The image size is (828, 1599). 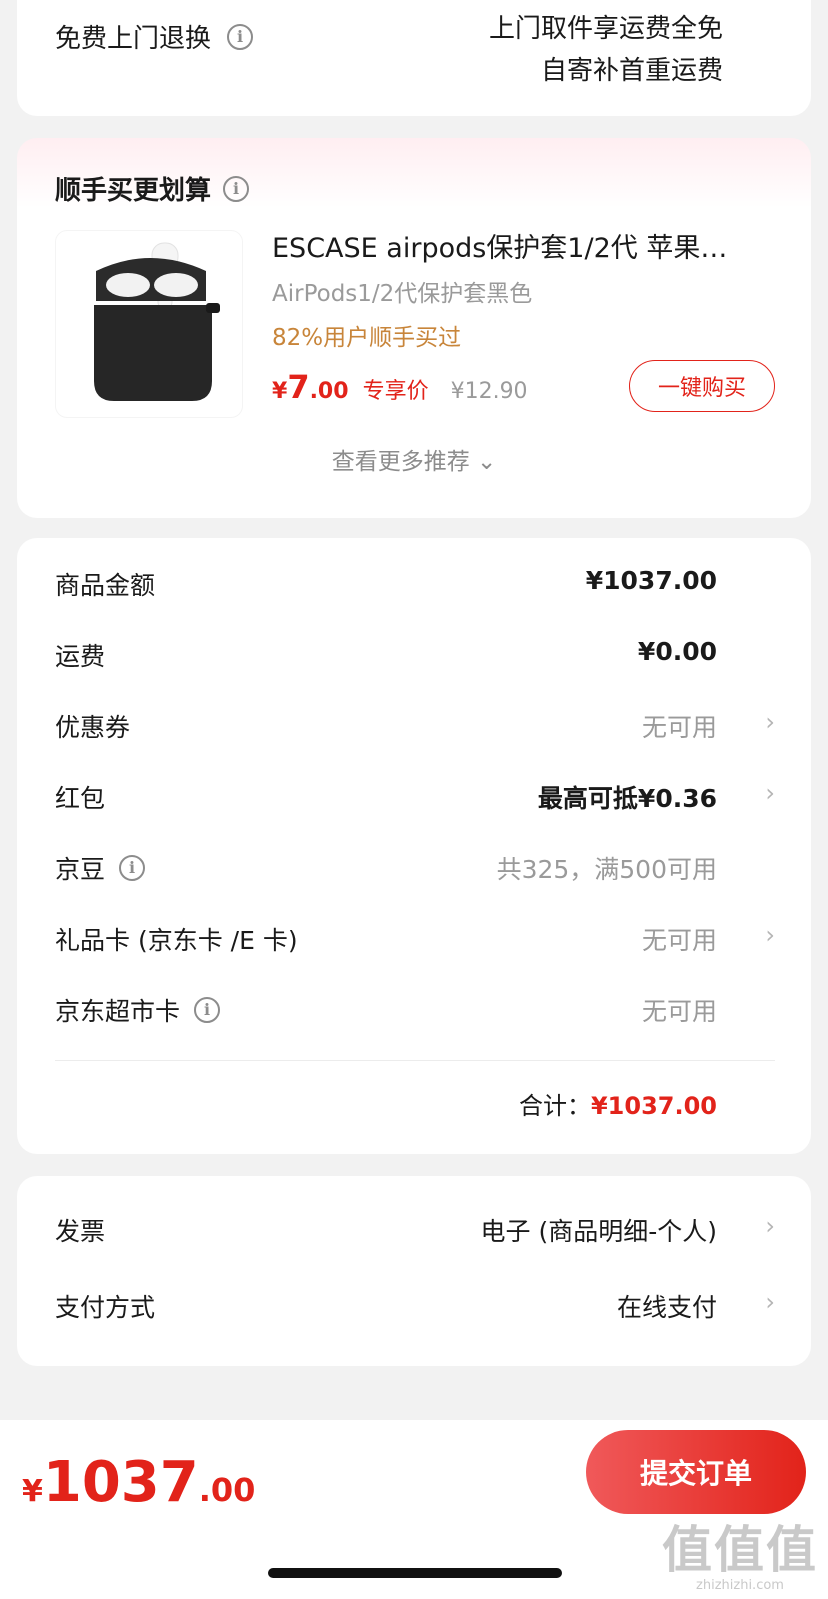 What do you see at coordinates (298, 387) in the screenshot?
I see `price-integer: 7` at bounding box center [298, 387].